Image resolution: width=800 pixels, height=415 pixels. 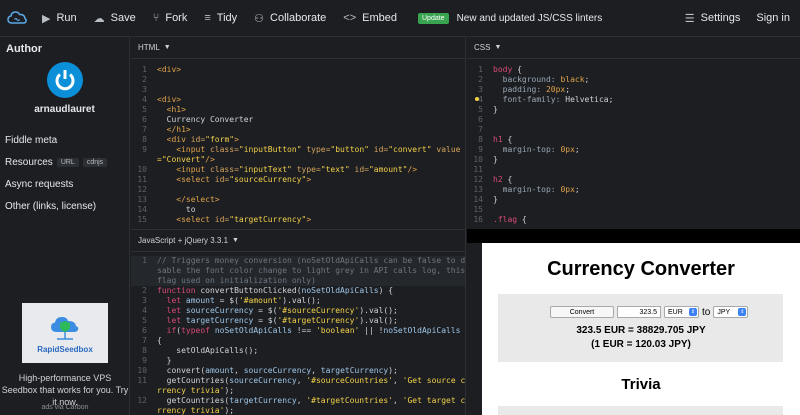 I want to click on users-icon: ⚇, so click(x=259, y=18).